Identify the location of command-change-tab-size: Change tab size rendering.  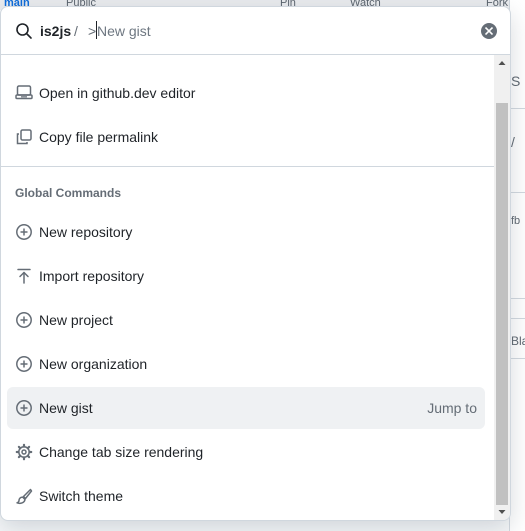
(246, 452).